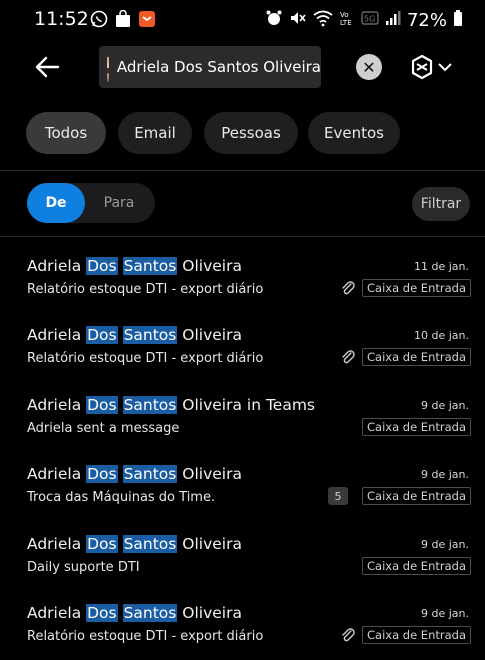  Describe the element at coordinates (155, 133) in the screenshot. I see `tab-email: Email` at that location.